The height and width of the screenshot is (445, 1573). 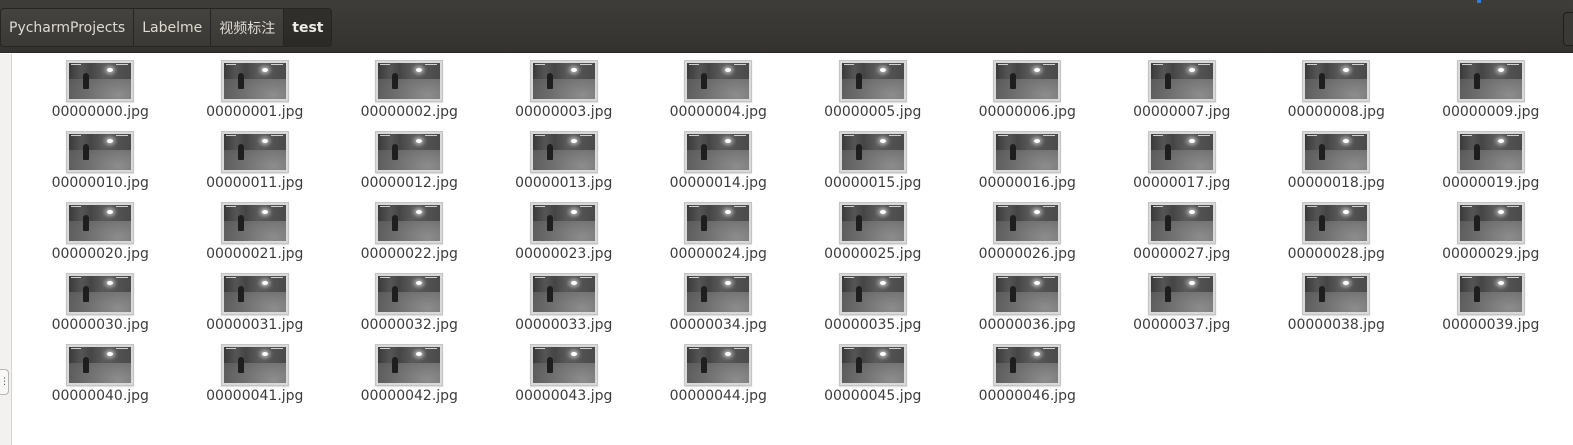 What do you see at coordinates (718, 254) in the screenshot?
I see `file-name-label: 00000024.jpg` at bounding box center [718, 254].